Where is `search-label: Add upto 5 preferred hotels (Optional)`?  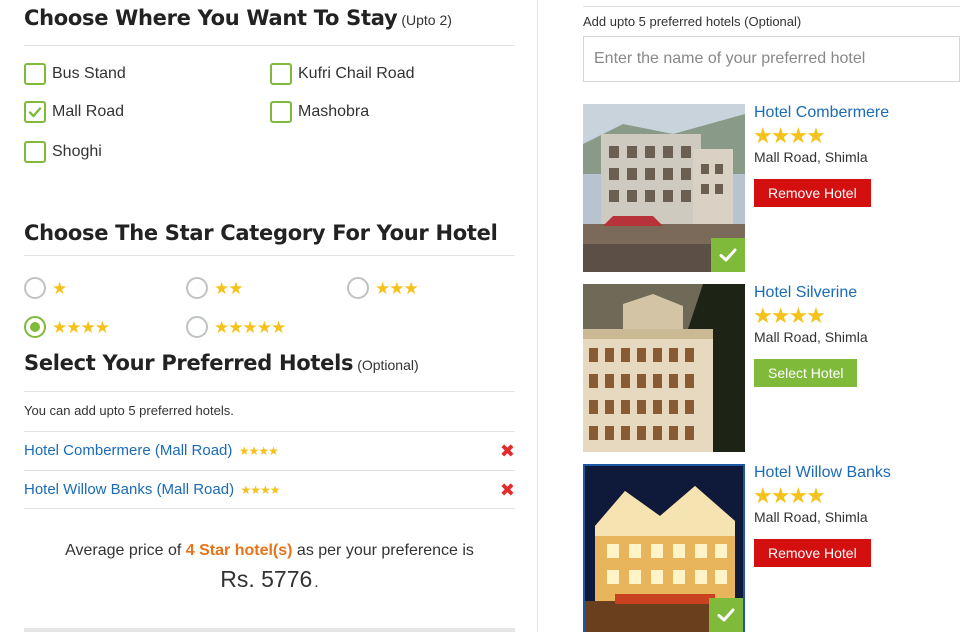 search-label: Add upto 5 preferred hotels (Optional) is located at coordinates (692, 21).